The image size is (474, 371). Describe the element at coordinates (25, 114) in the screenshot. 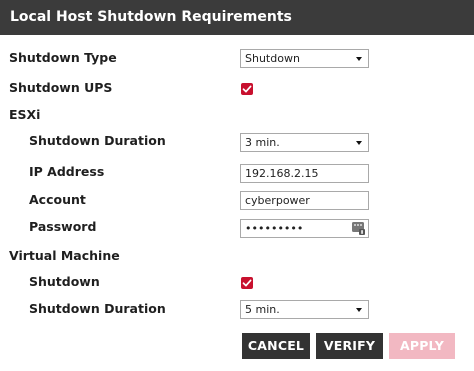

I see `esxi-heading: ESXi` at that location.